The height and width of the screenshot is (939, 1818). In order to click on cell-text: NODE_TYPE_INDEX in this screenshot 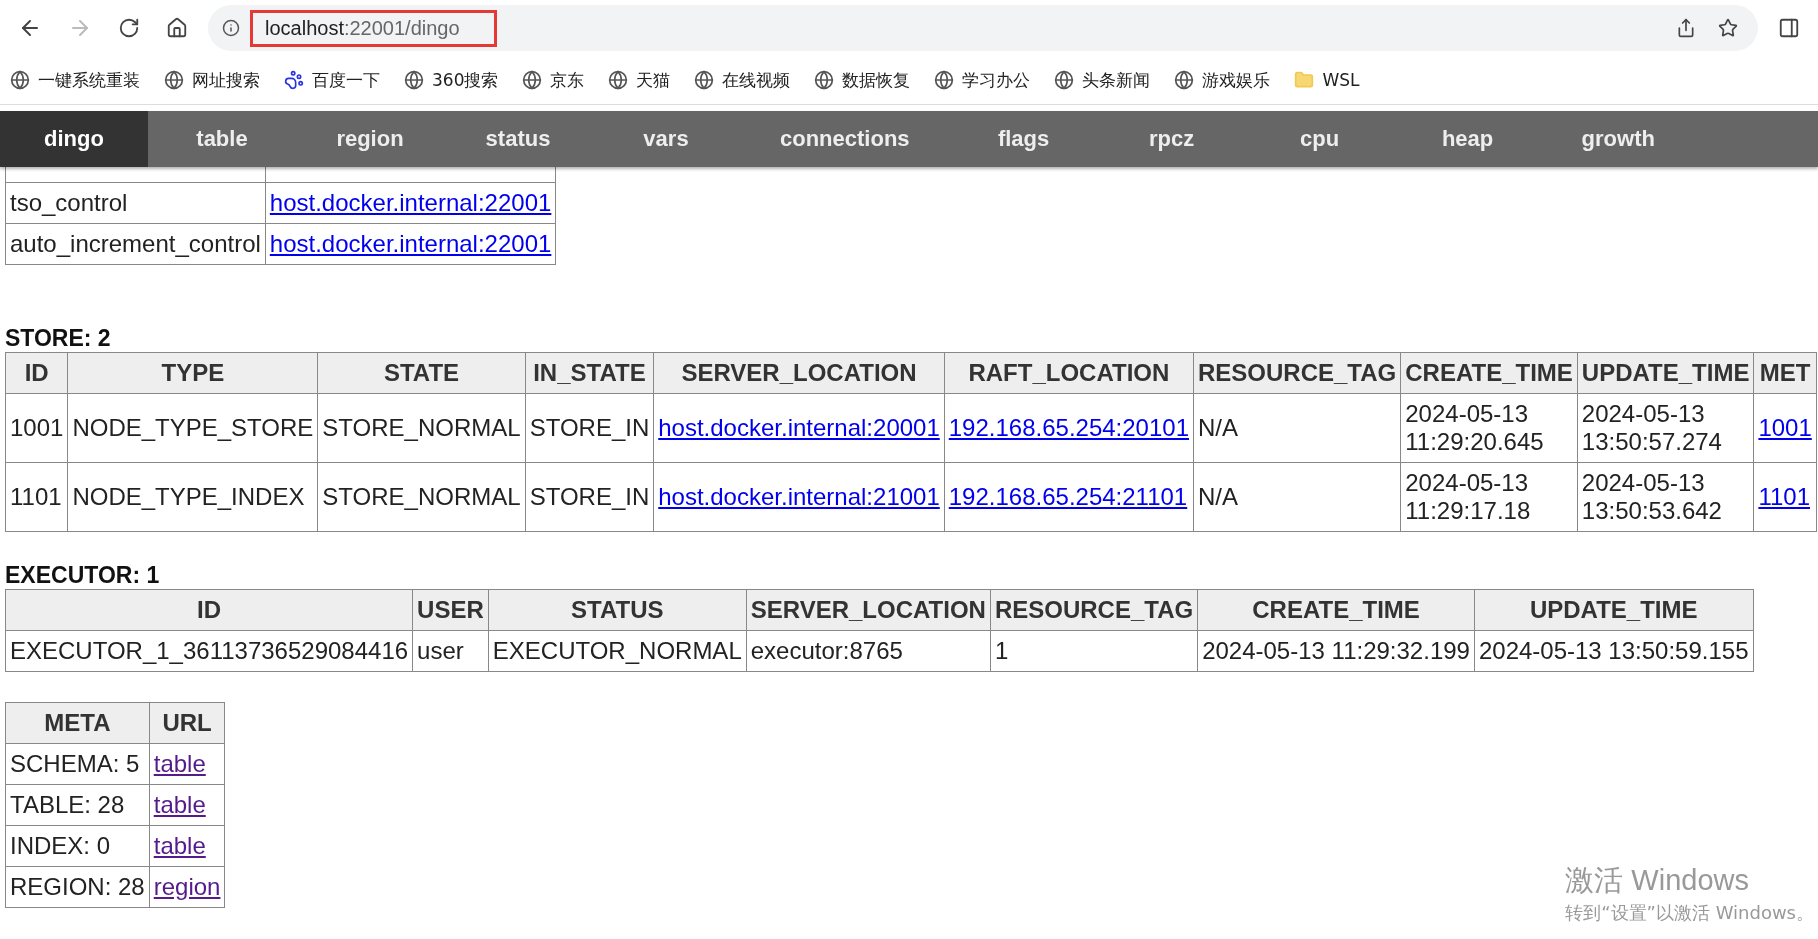, I will do `click(188, 496)`.